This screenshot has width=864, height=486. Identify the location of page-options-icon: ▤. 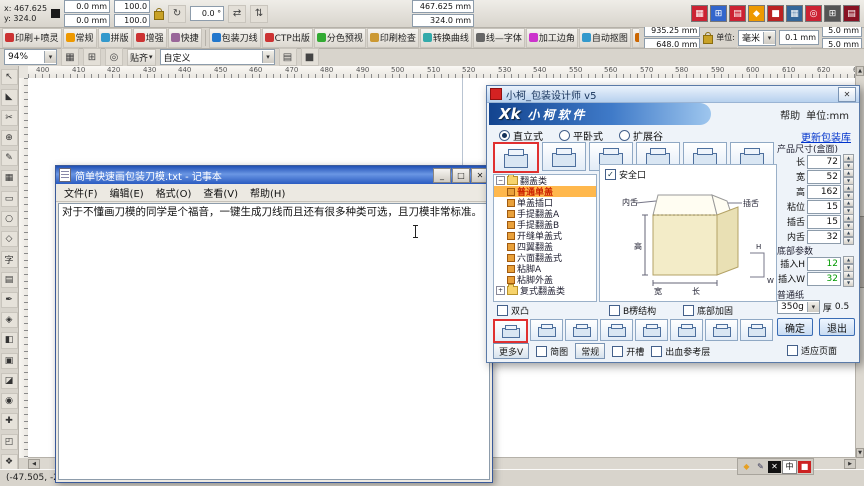
(287, 57).